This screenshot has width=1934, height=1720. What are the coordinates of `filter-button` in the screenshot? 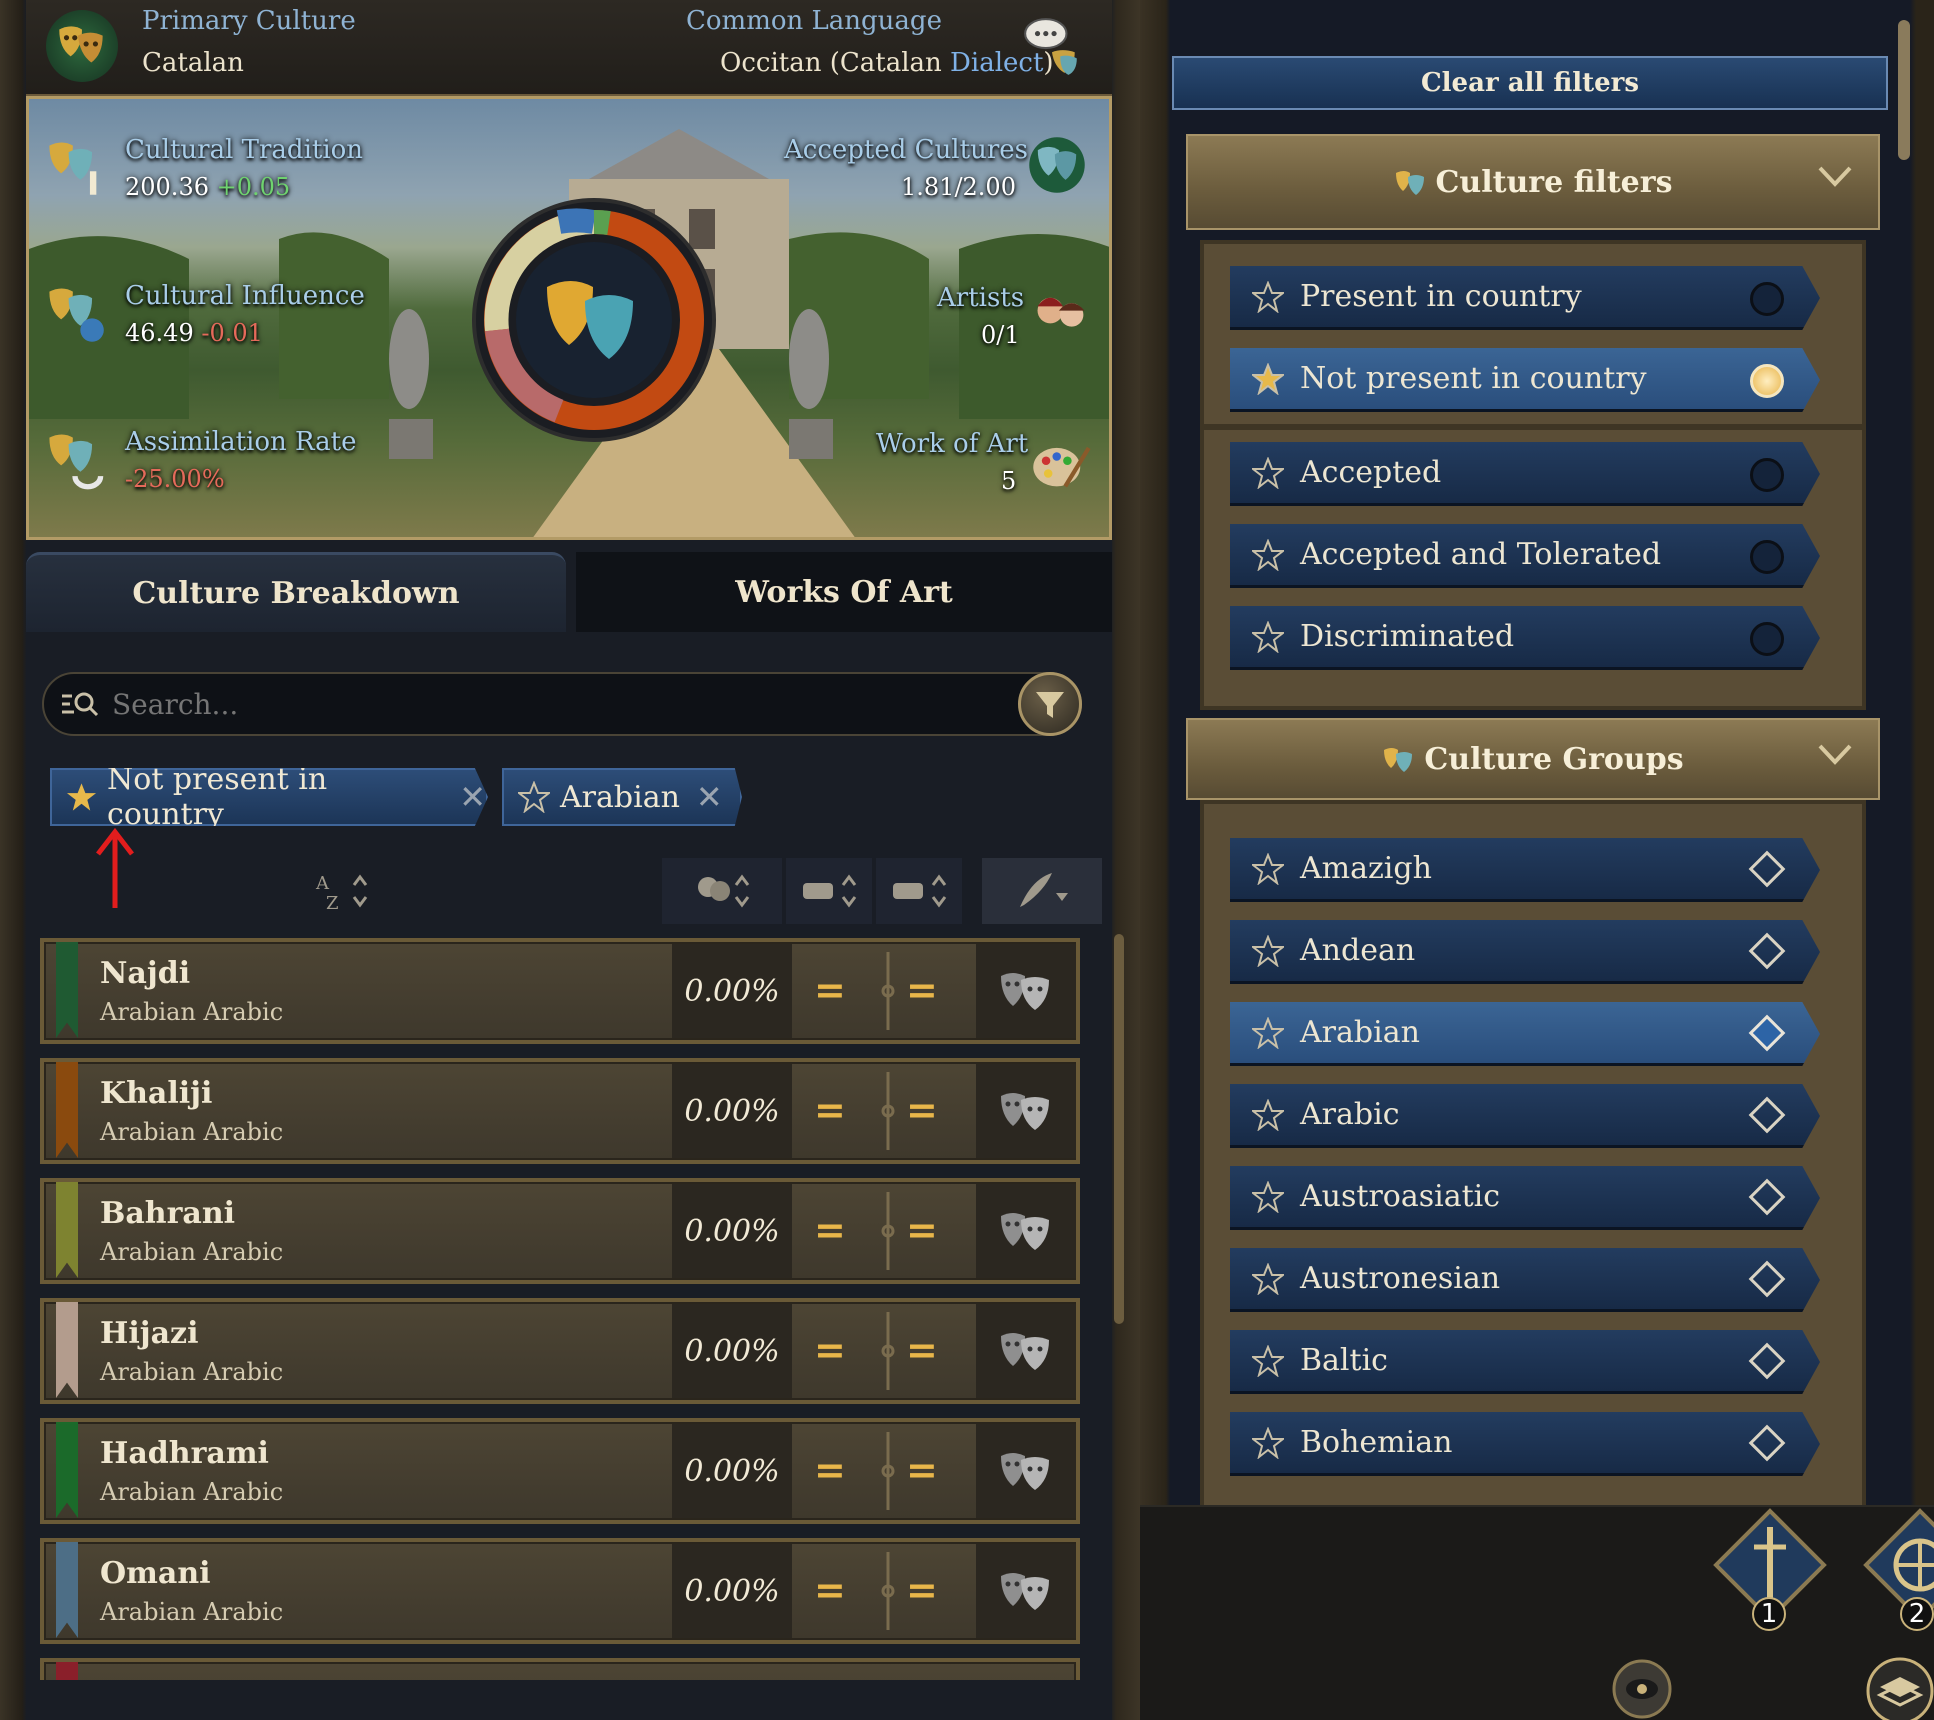 It's located at (1050, 704).